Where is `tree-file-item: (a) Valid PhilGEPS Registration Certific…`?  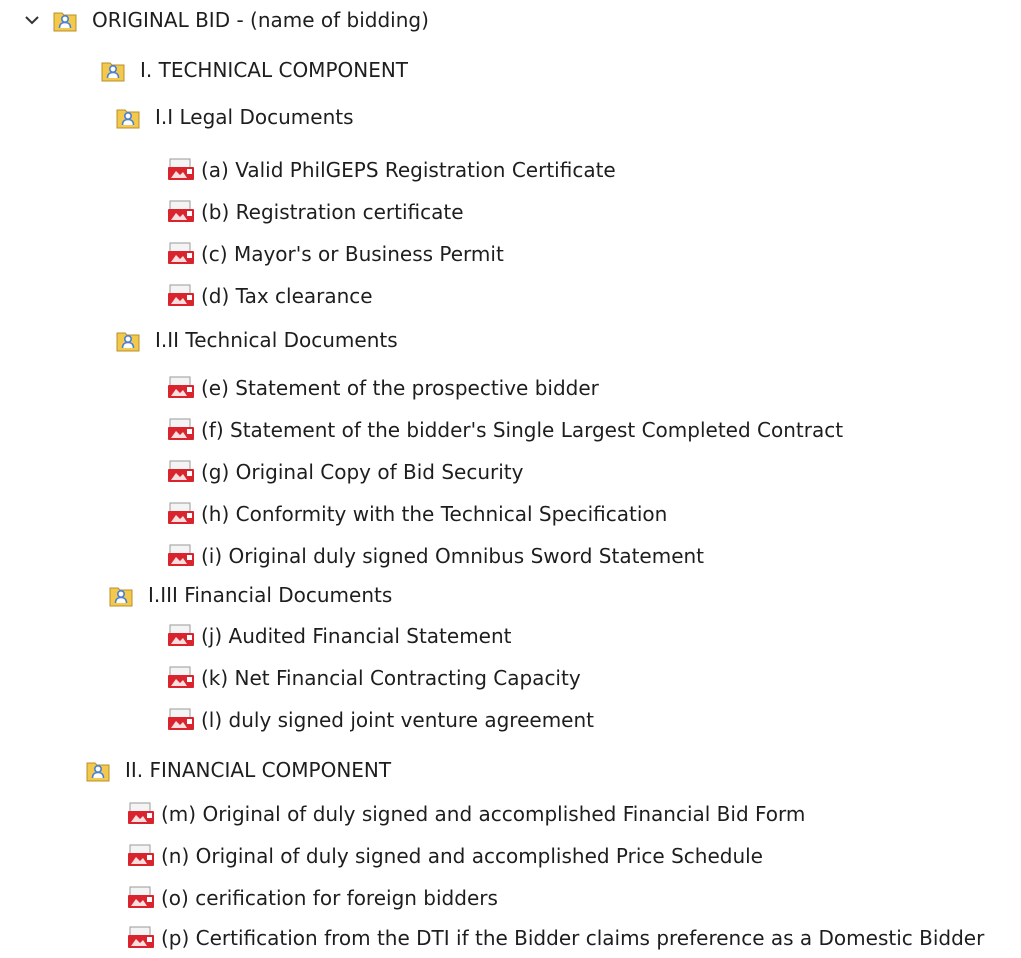 tree-file-item: (a) Valid PhilGEPS Registration Certific… is located at coordinates (391, 170).